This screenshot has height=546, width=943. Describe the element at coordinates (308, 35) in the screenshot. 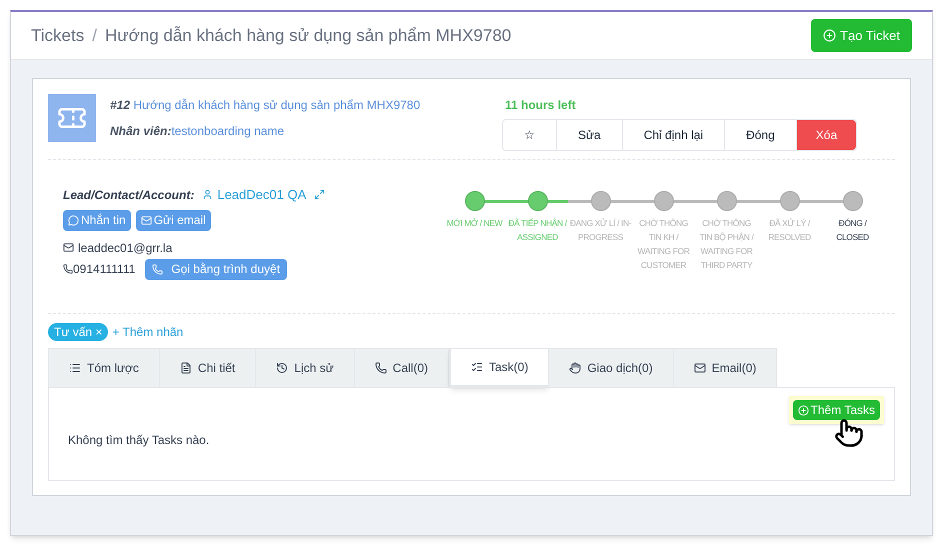

I see `breadcrumb-item: Hướng dẫn khách hàng sử dụng sản phẩm MHX9780` at that location.